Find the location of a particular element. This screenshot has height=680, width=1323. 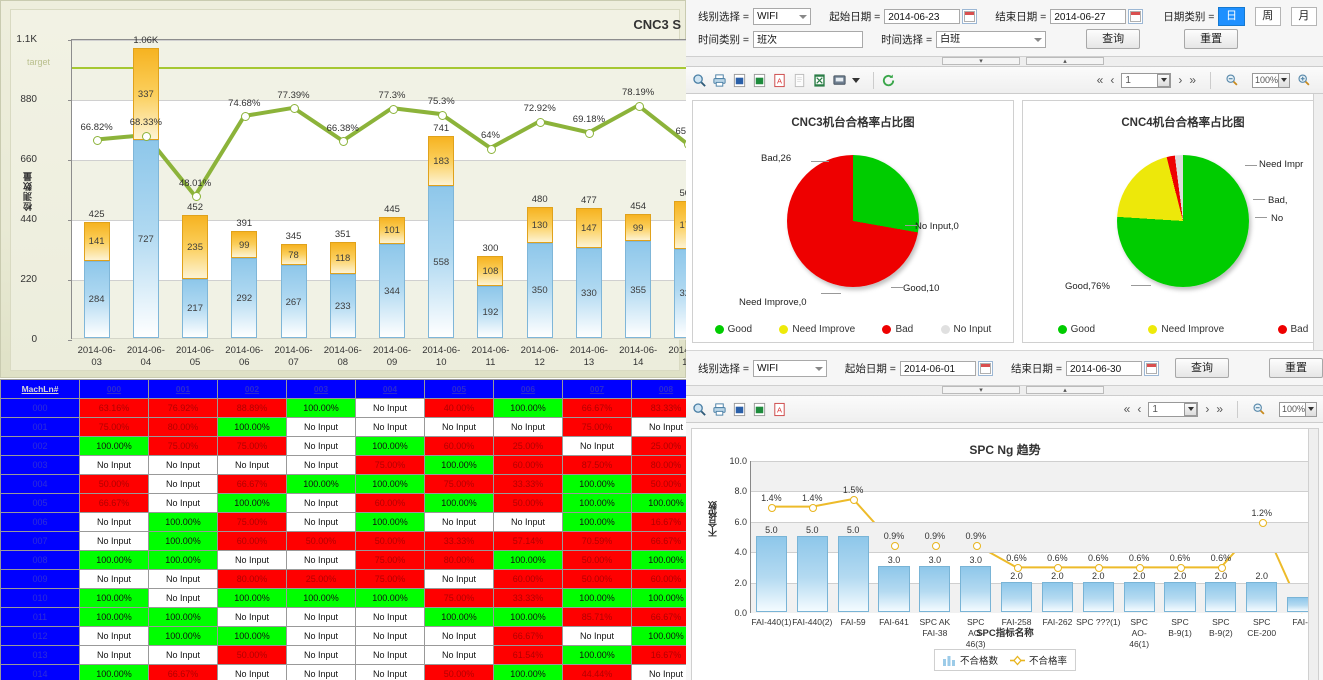

matrix-column-header: 001 is located at coordinates (183, 389).